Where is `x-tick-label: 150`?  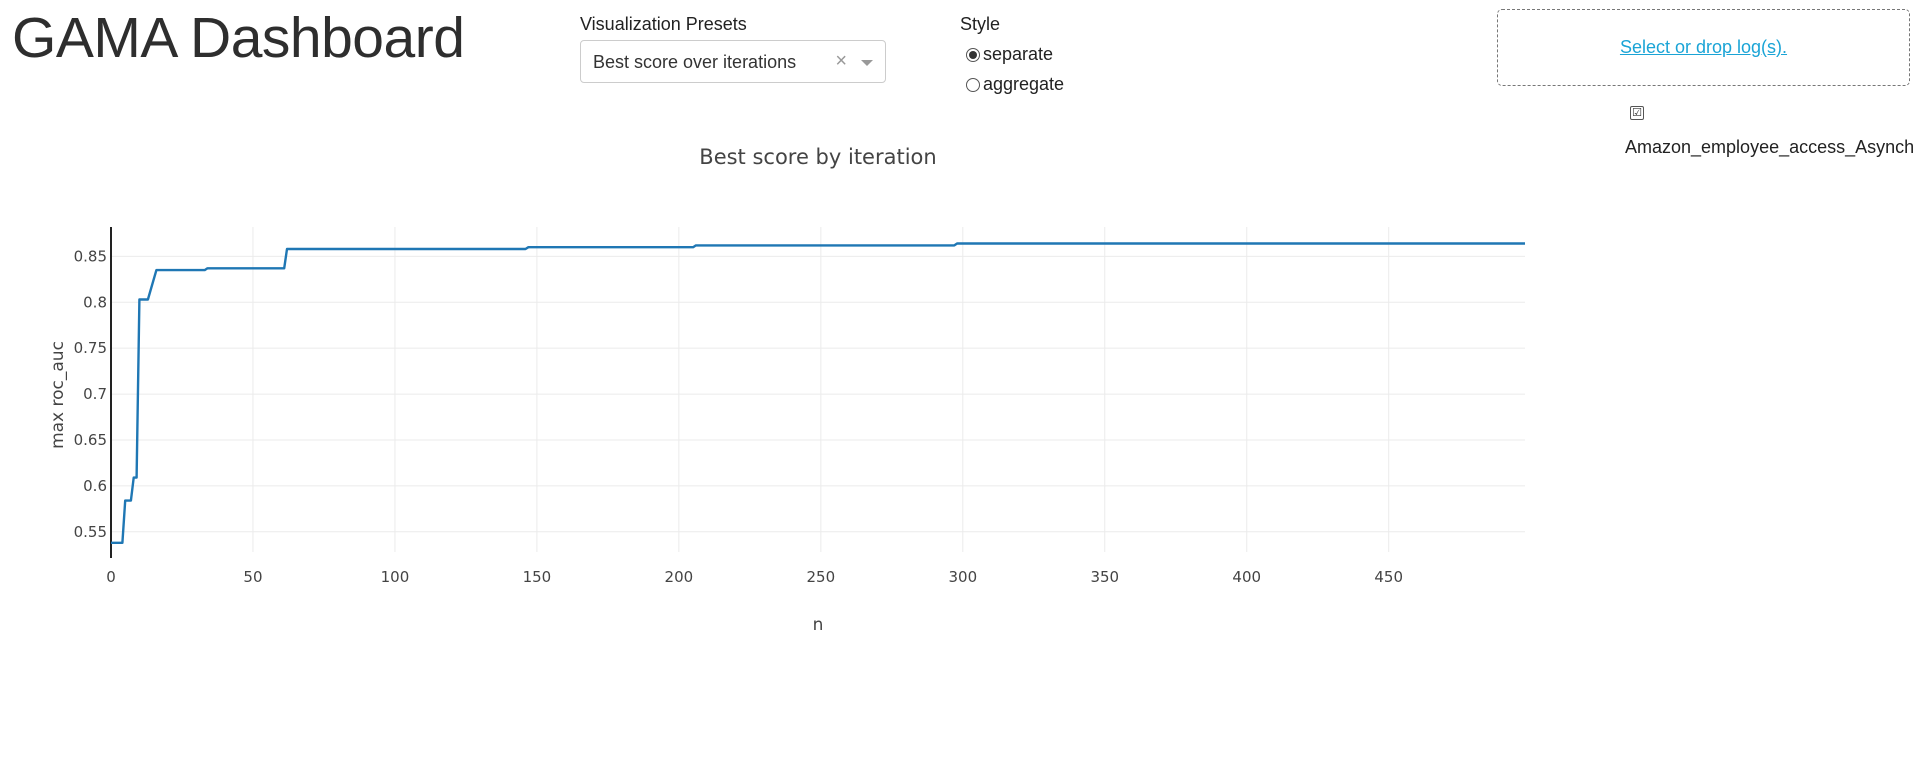
x-tick-label: 150 is located at coordinates (537, 577).